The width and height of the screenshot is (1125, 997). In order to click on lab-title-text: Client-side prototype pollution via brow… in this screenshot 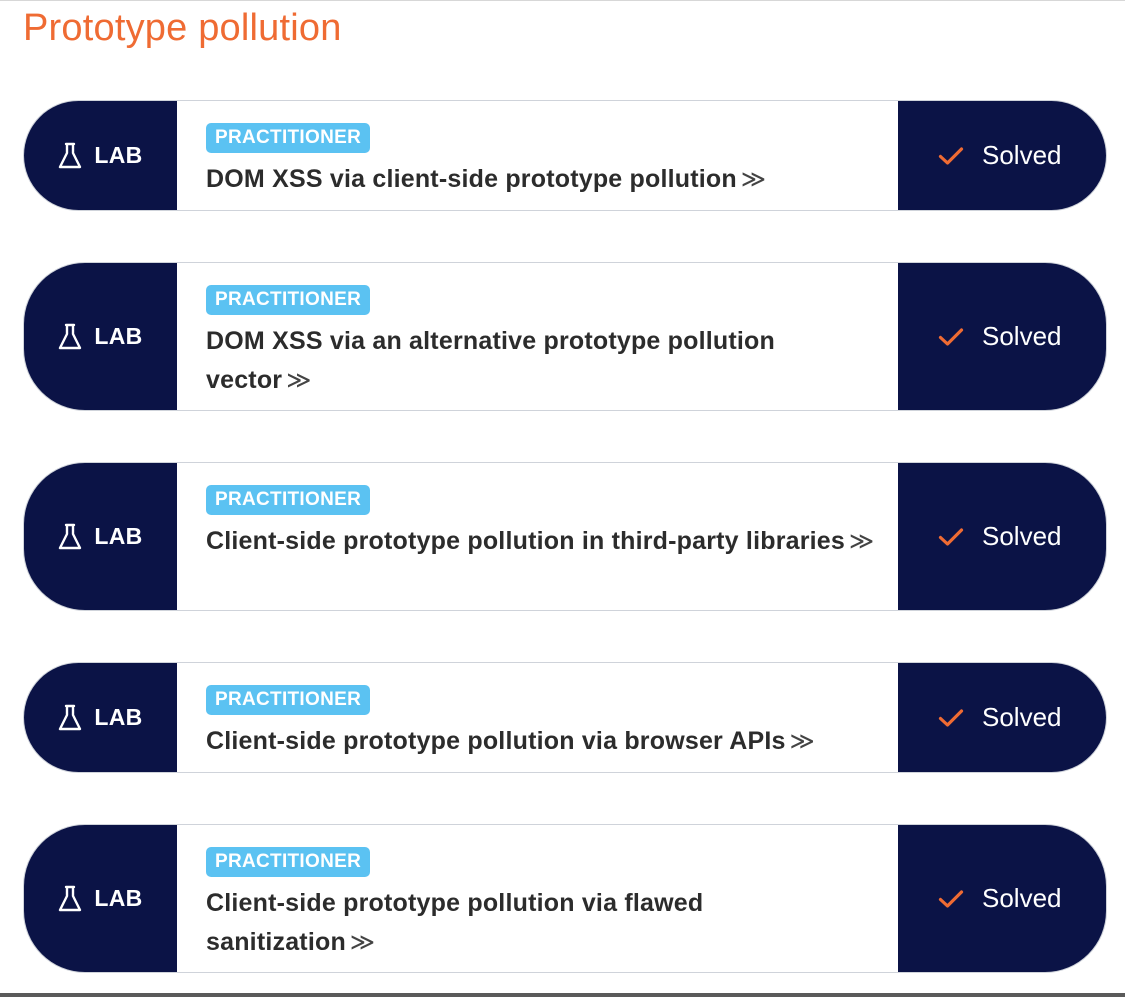, I will do `click(496, 741)`.